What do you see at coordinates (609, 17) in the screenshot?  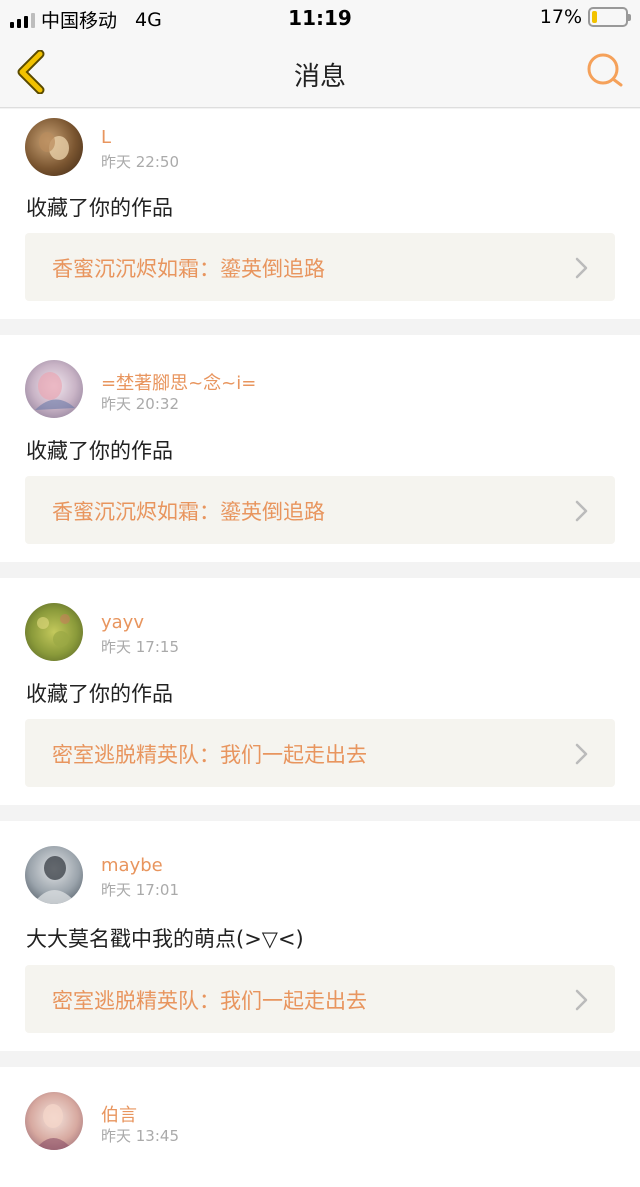 I see `battery-icon` at bounding box center [609, 17].